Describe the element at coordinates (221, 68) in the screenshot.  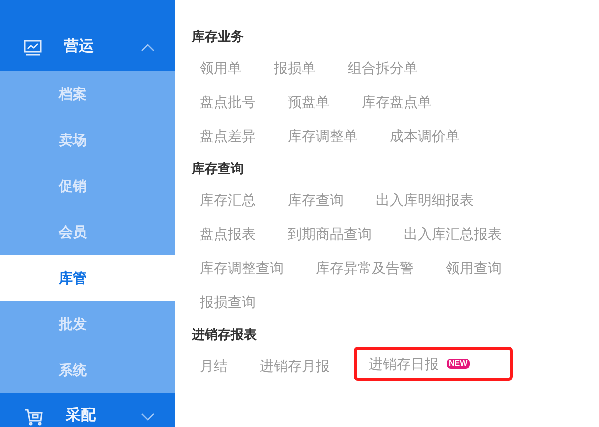
I see `menu-link: 领用单` at that location.